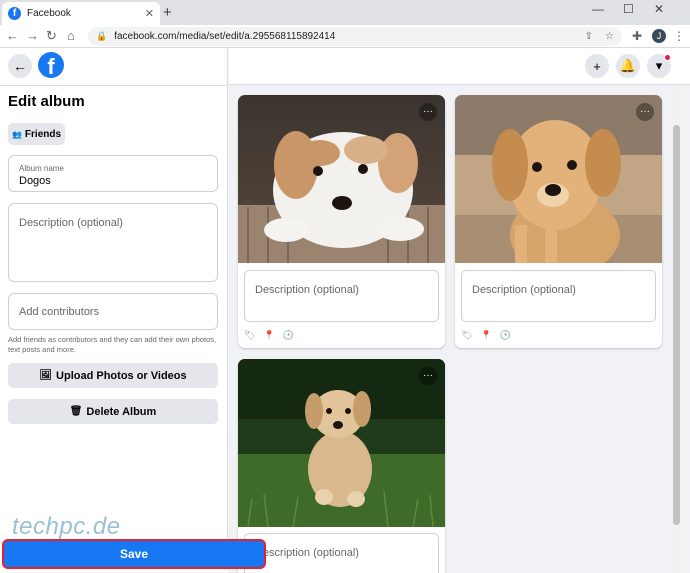  Describe the element at coordinates (32, 35) in the screenshot. I see `forward-arrow-icon: →` at that location.